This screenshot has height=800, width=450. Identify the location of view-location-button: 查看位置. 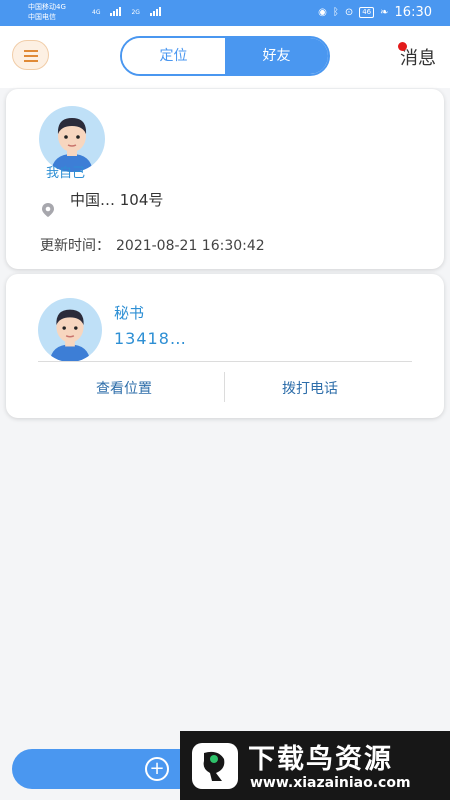
(124, 388).